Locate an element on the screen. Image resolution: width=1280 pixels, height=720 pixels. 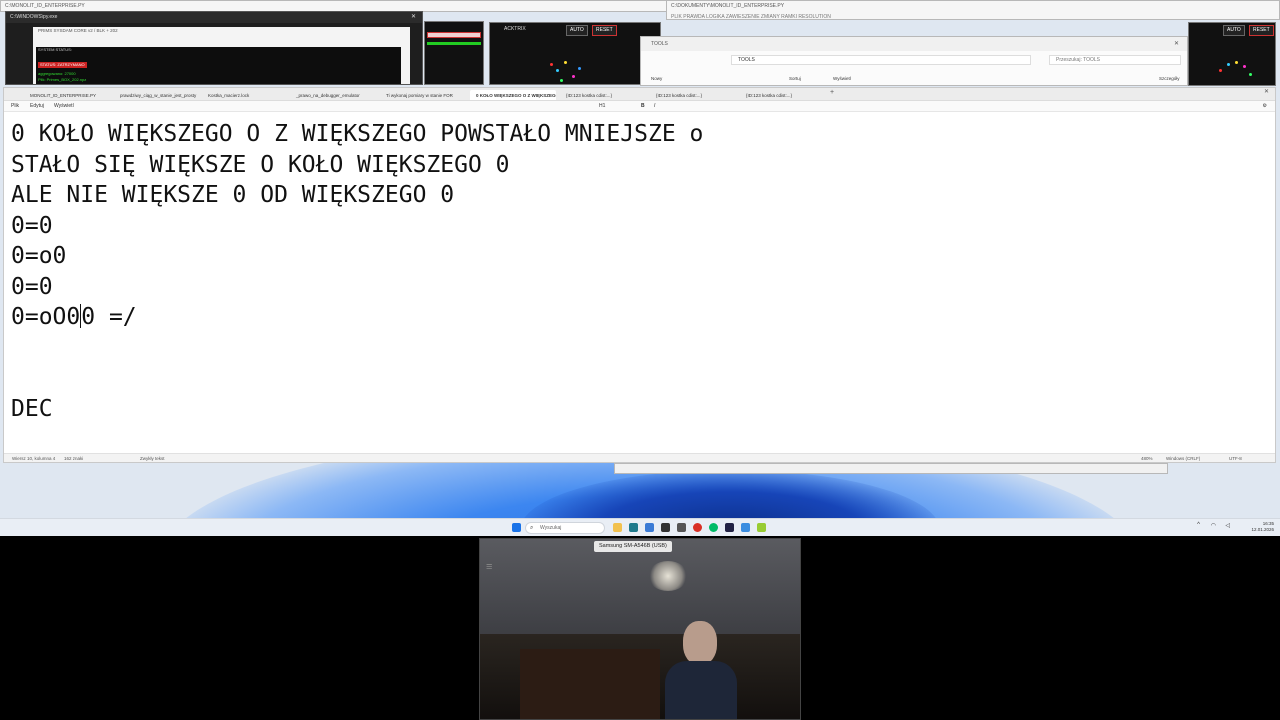
file-explorer-icon is located at coordinates (617, 527).